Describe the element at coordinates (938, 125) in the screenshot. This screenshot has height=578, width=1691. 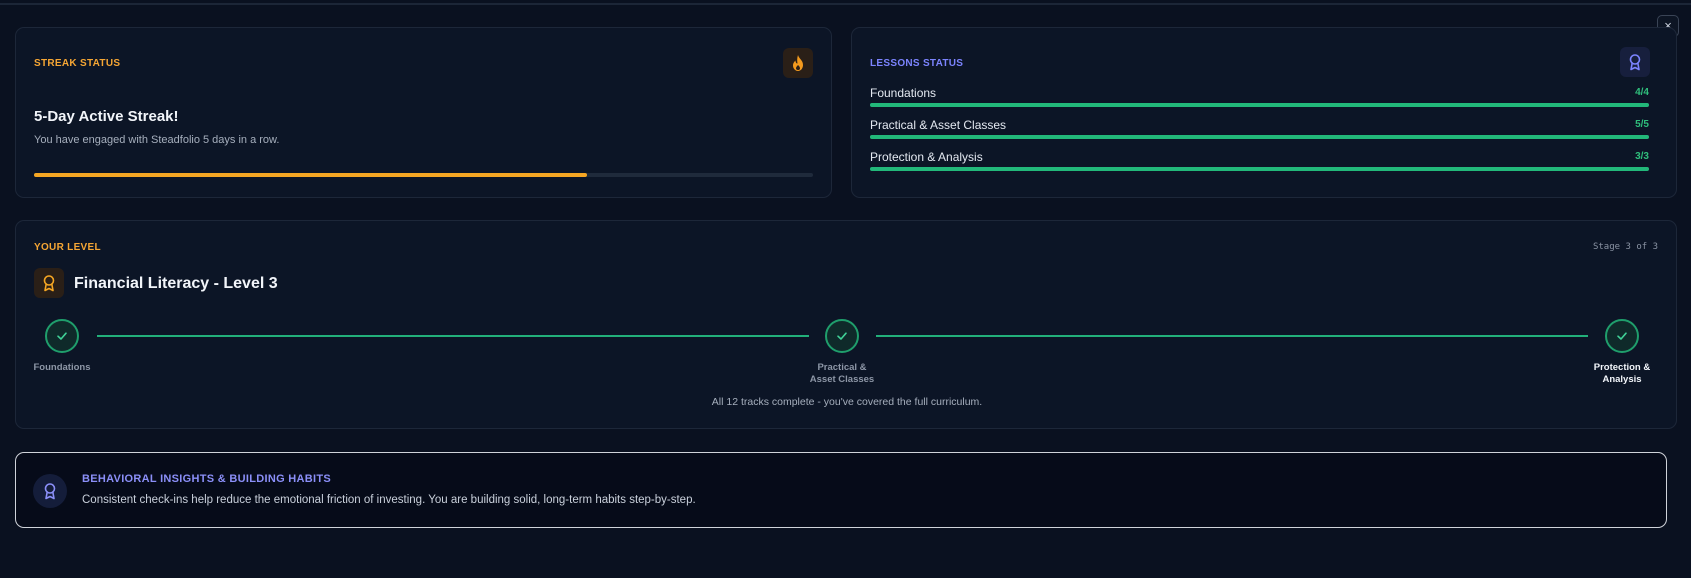
I see `lesson-name: Practical & Asset Classes` at that location.